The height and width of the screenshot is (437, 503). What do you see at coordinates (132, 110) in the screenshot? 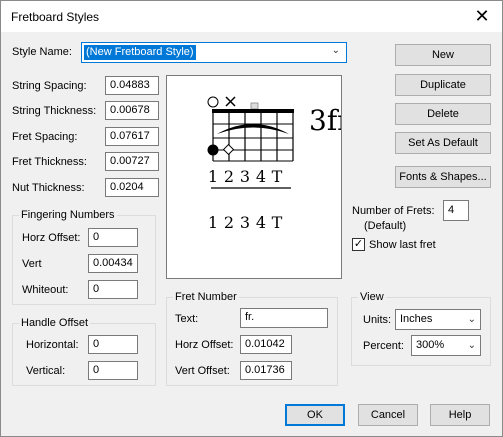
I see `string-thickness-input: 0.00678` at bounding box center [132, 110].